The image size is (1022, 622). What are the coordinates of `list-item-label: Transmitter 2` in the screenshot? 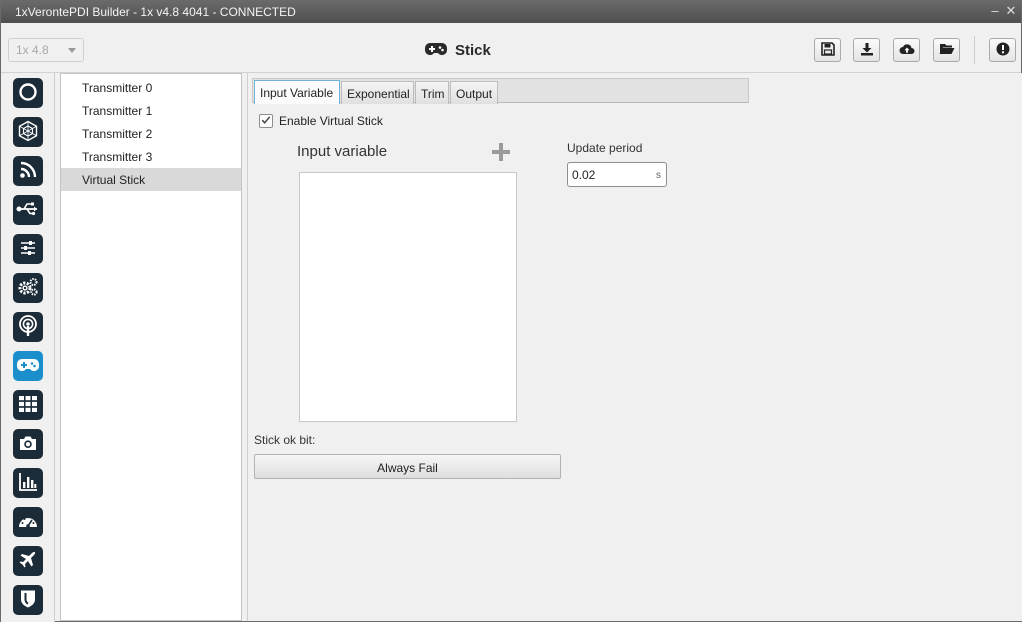 It's located at (117, 134).